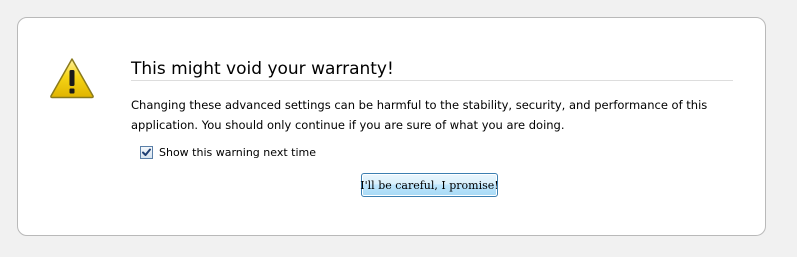  I want to click on page-title: This might void your warranty!, so click(432, 69).